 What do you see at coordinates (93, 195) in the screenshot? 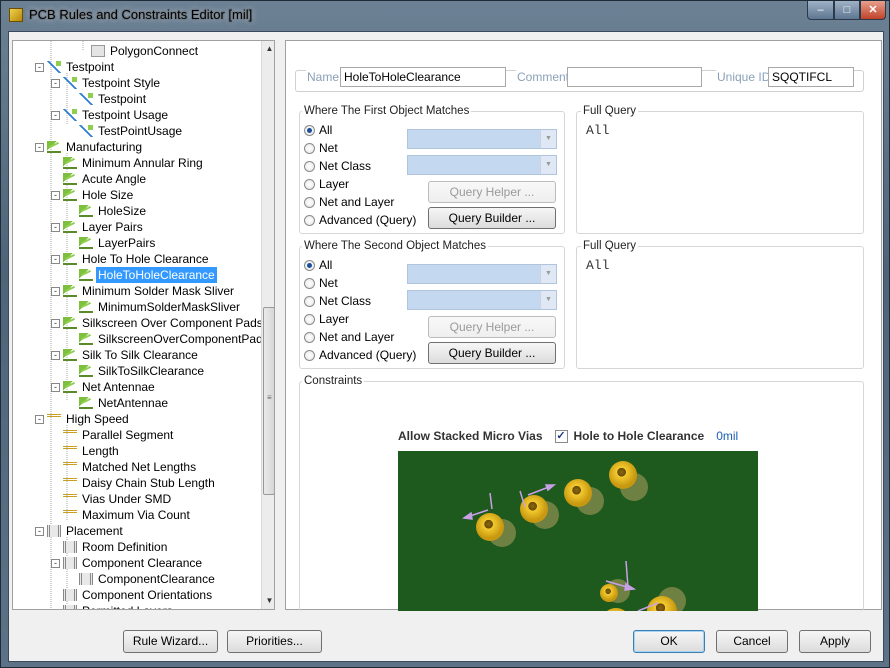
I see `tree-item: - Hole Size` at bounding box center [93, 195].